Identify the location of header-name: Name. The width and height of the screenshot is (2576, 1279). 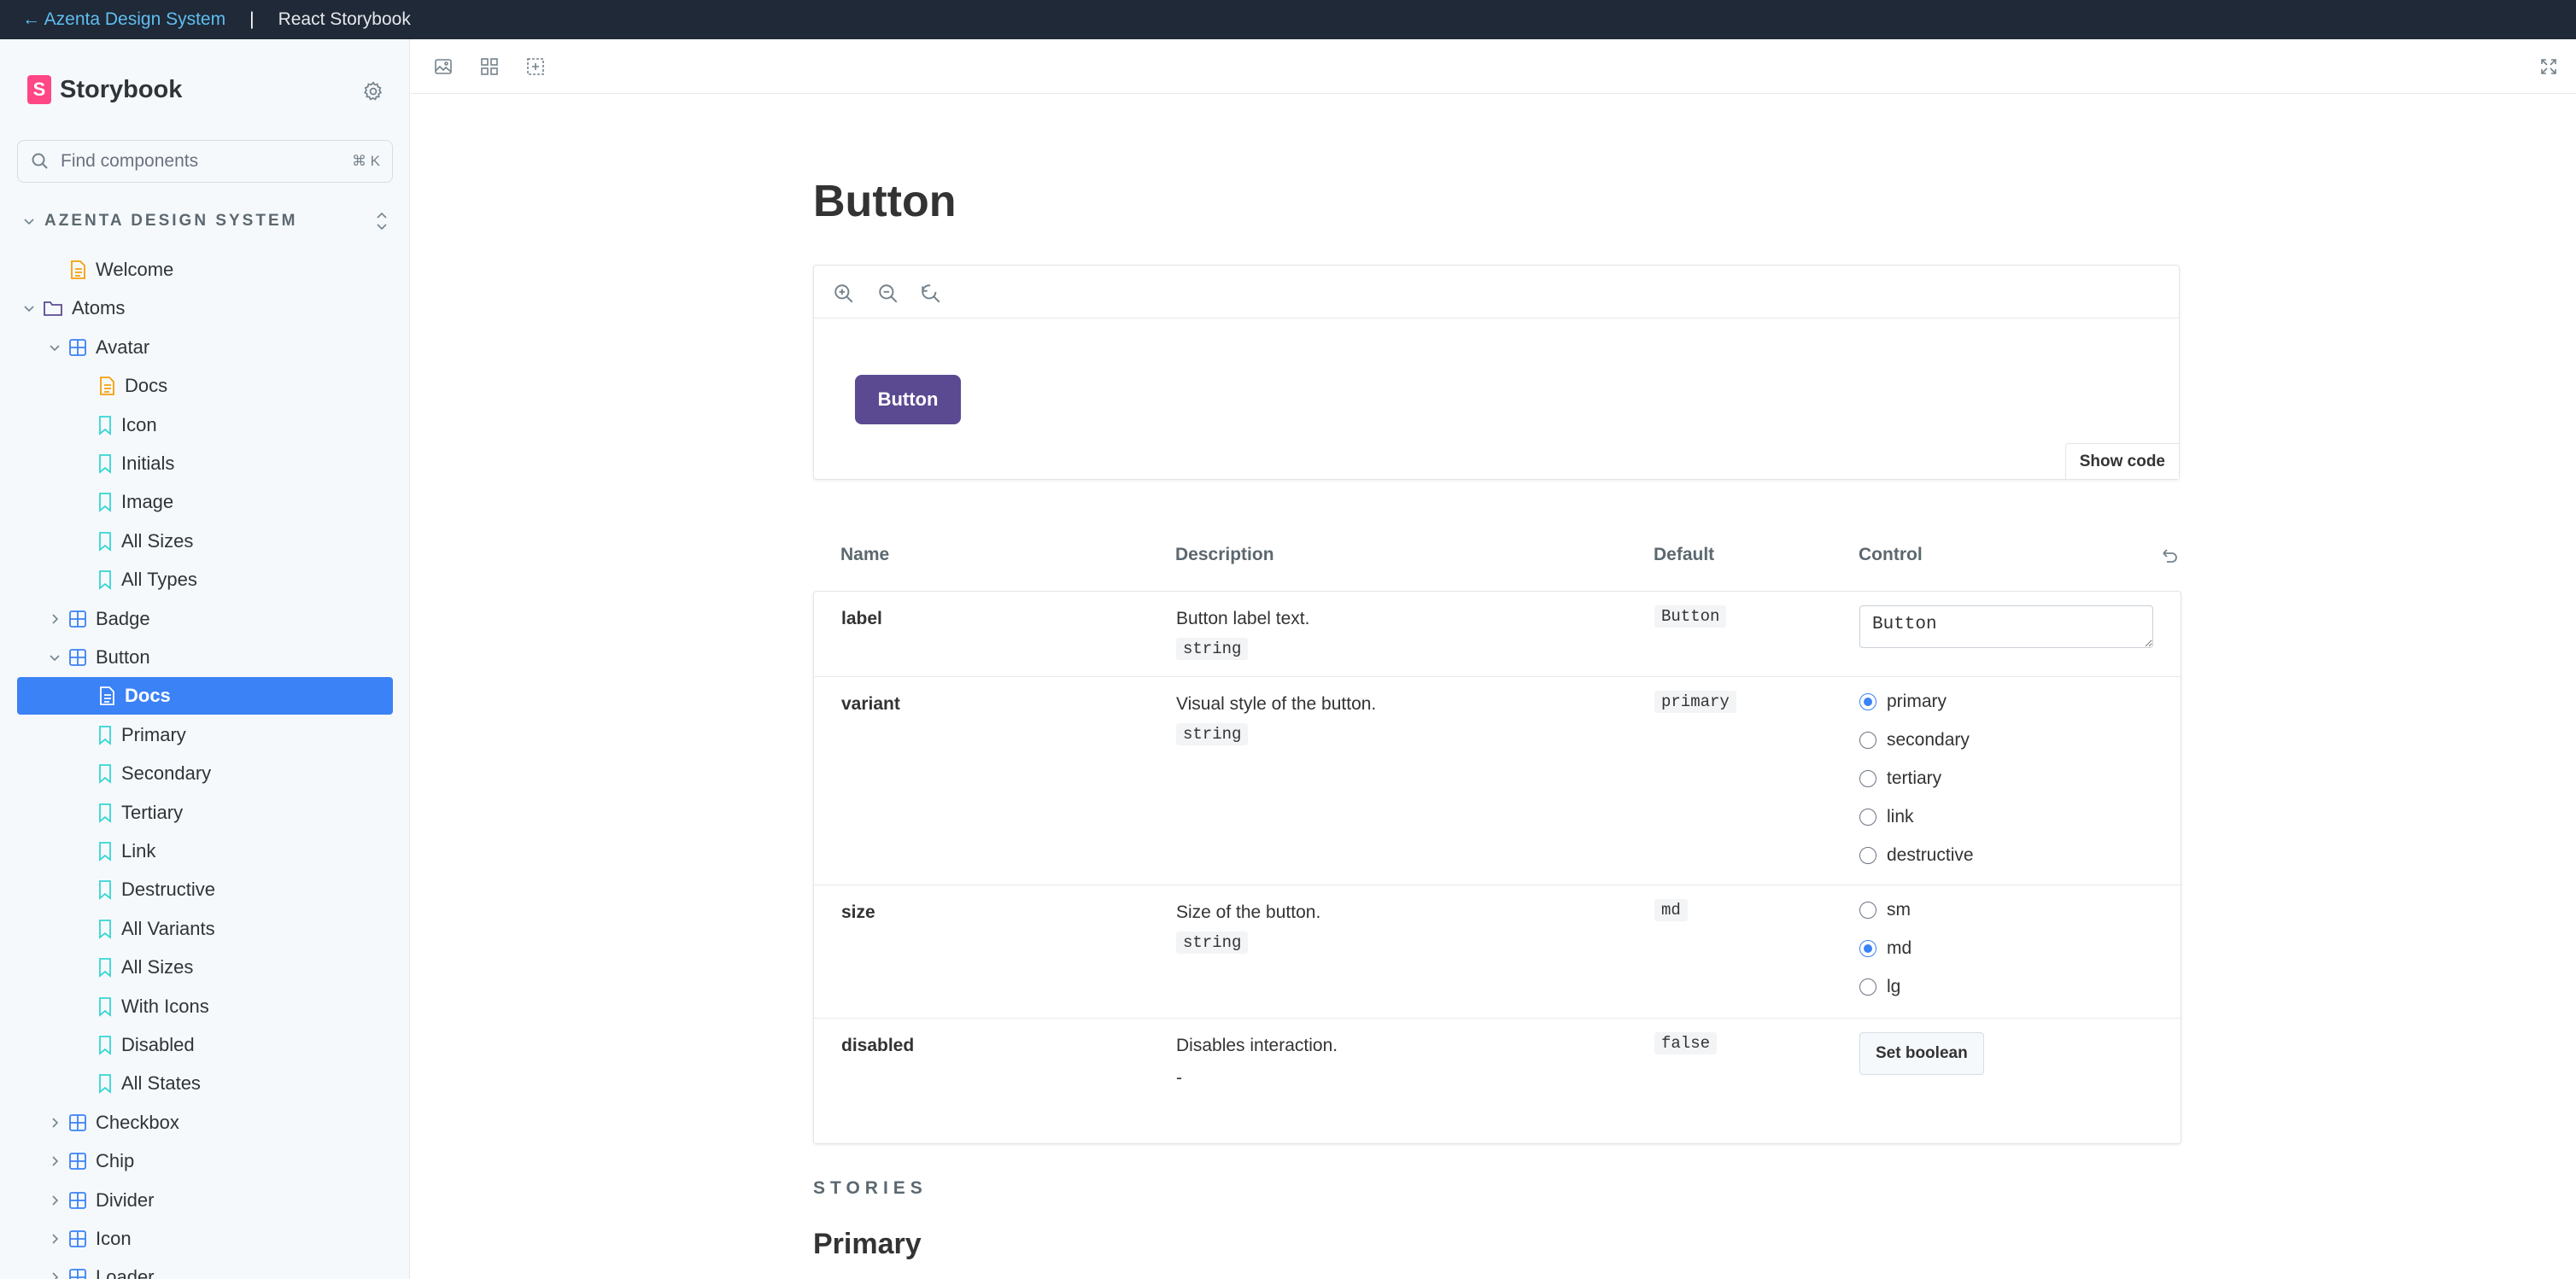
(865, 554).